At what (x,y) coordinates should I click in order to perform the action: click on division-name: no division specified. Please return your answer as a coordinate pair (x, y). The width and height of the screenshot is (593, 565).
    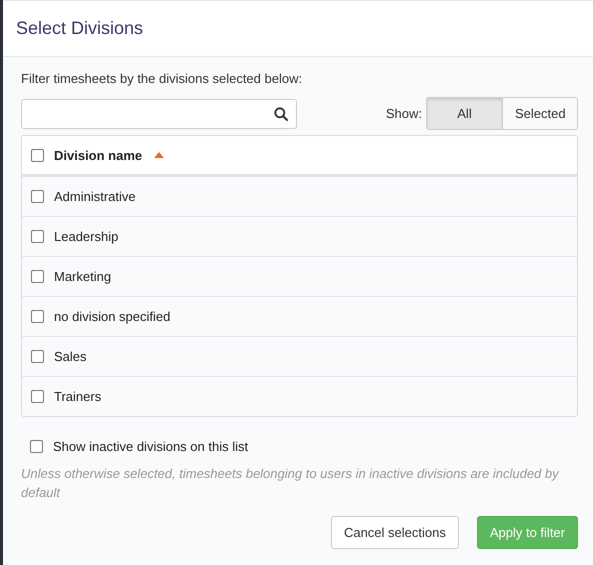
    Looking at the image, I should click on (112, 316).